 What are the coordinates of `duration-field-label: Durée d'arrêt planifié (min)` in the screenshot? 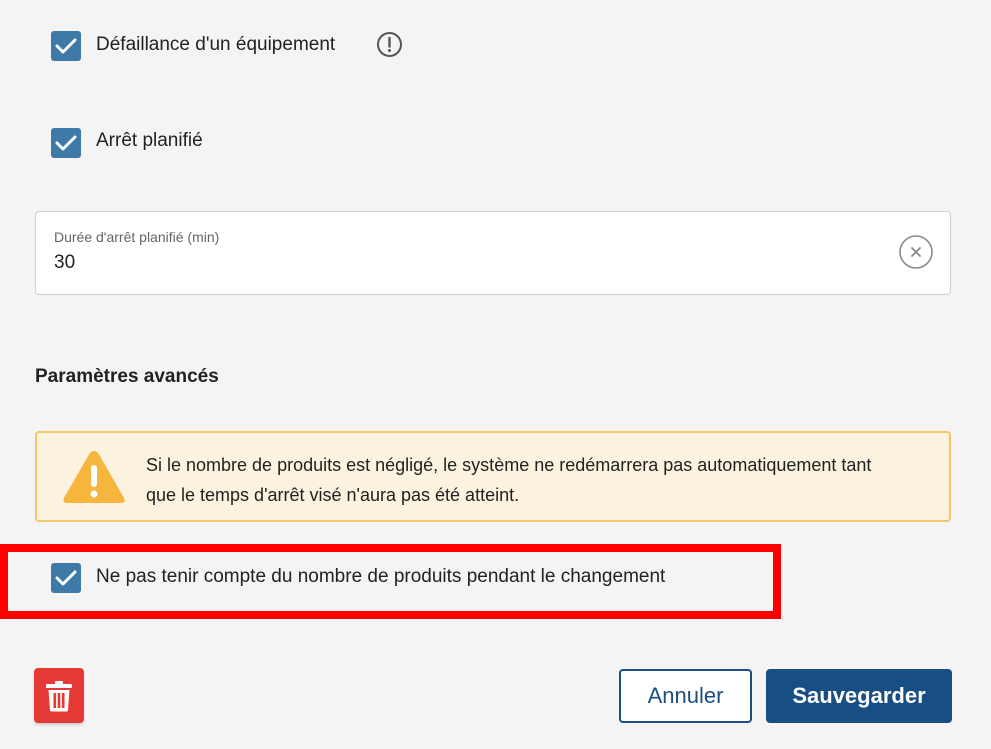 It's located at (137, 237).